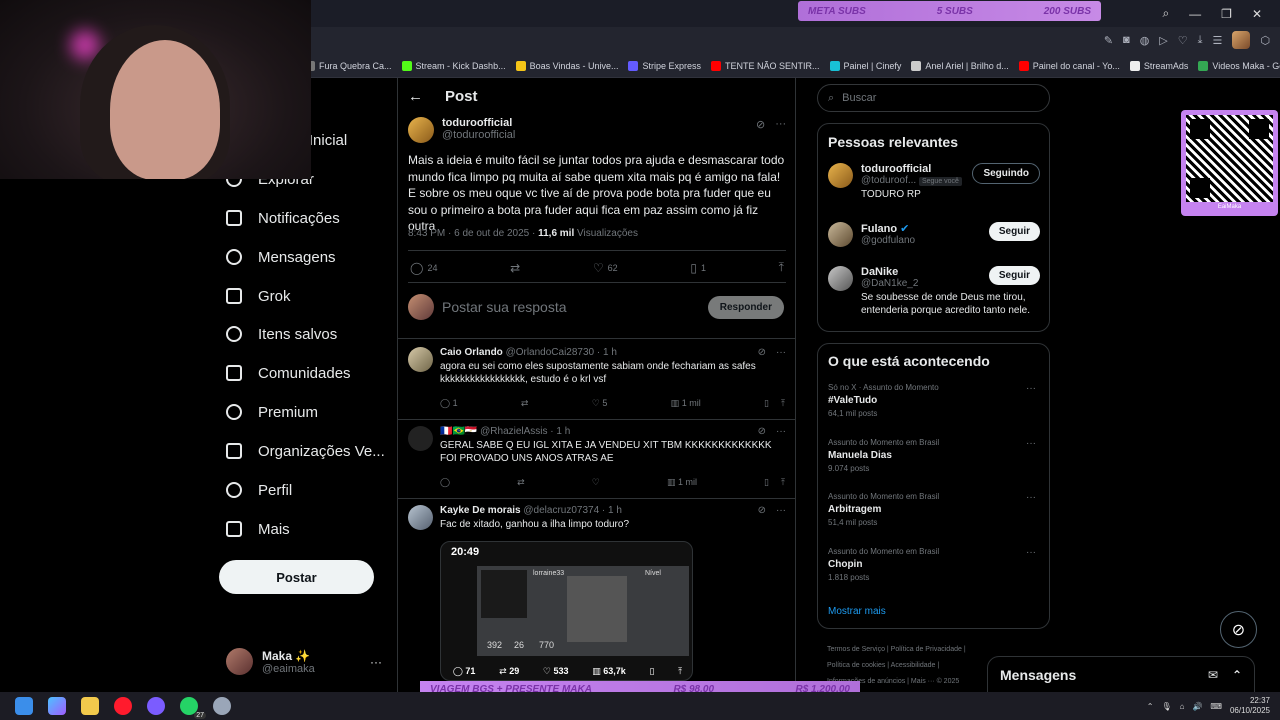 The image size is (1280, 720). Describe the element at coordinates (259, 490) in the screenshot. I see `nav-item-perfil: Perfil` at that location.